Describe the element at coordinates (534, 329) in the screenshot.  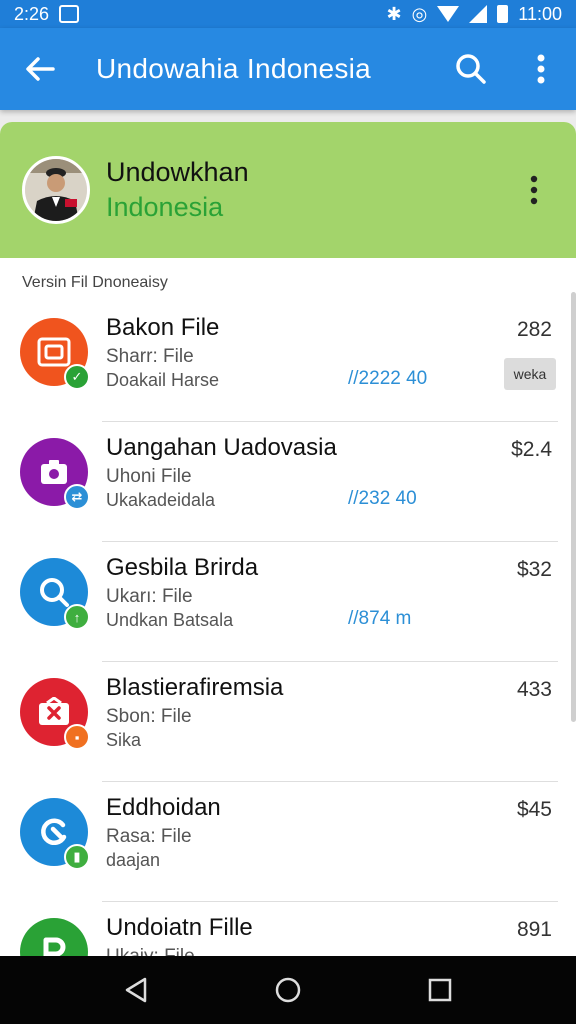
I see `file-price: 282` at that location.